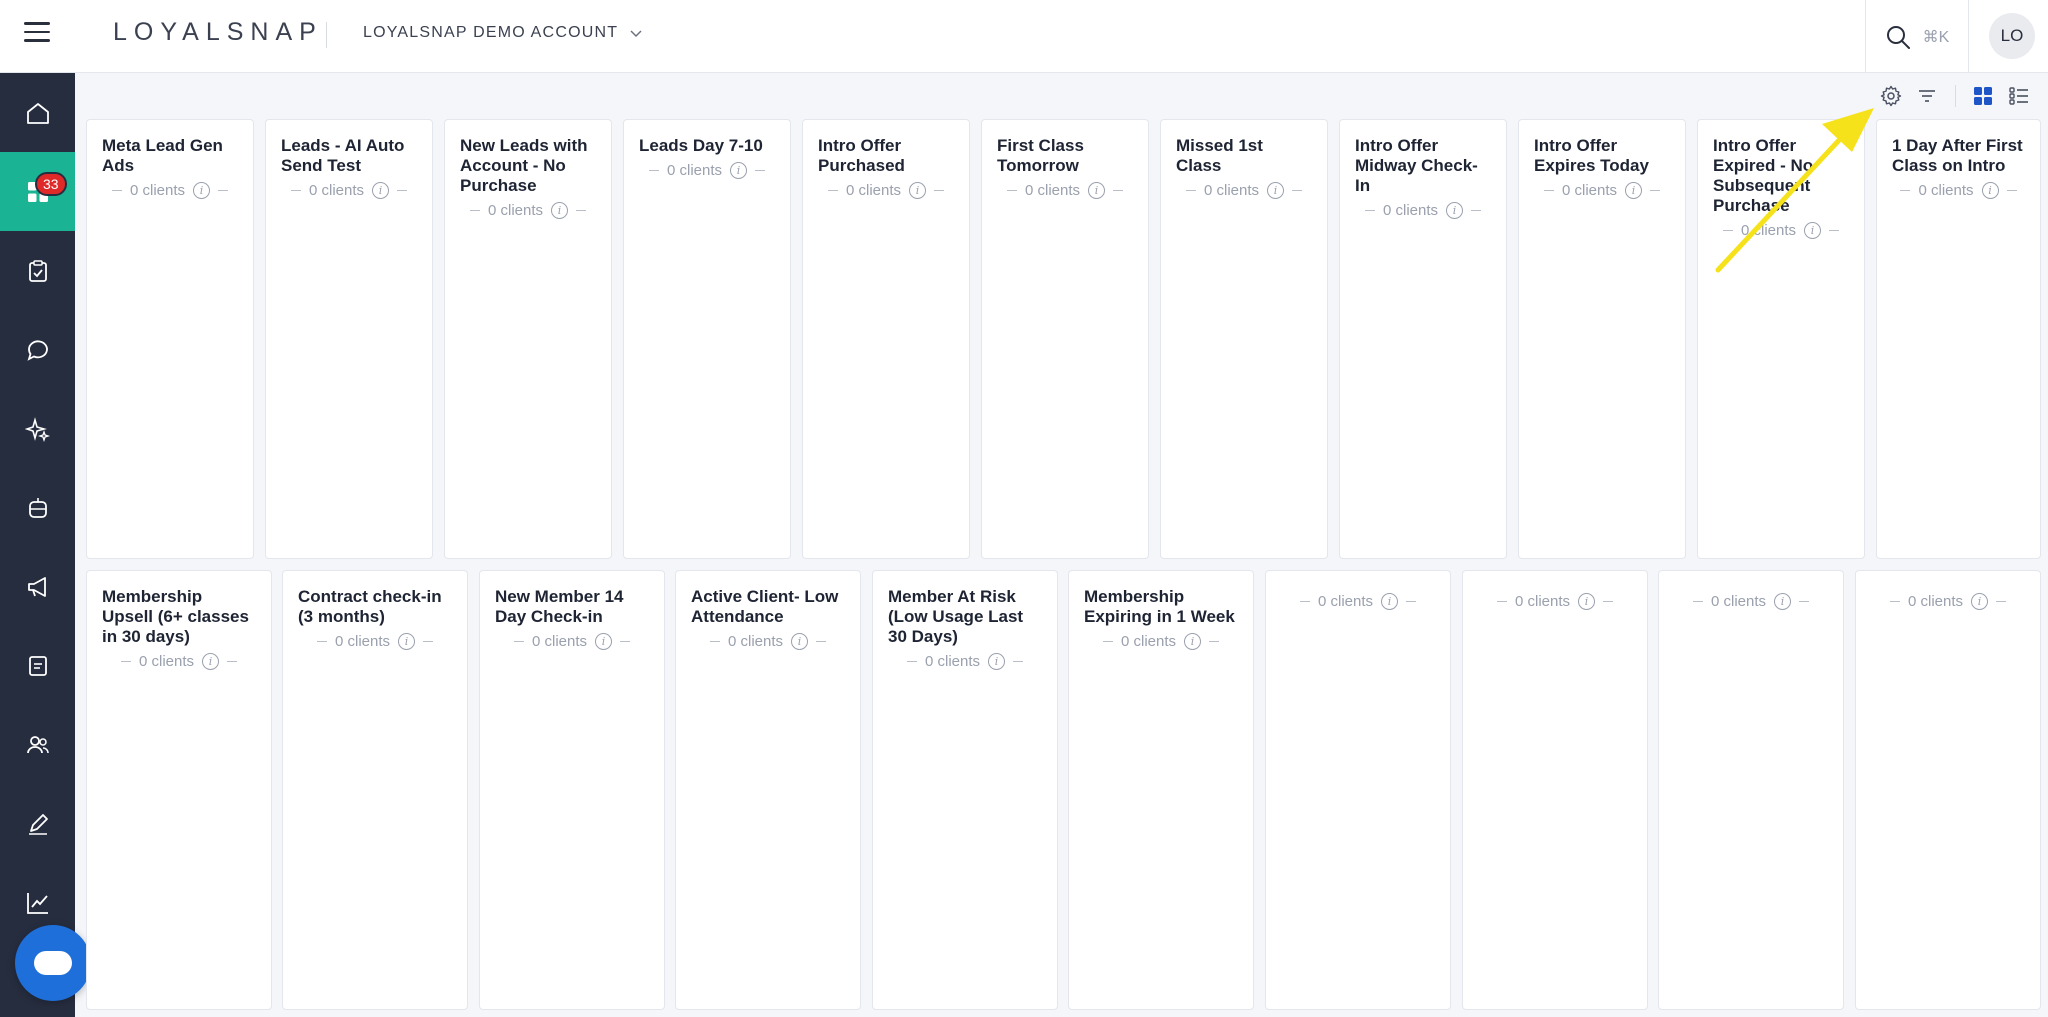  What do you see at coordinates (37, 744) in the screenshot?
I see `sidebar-item-clients` at bounding box center [37, 744].